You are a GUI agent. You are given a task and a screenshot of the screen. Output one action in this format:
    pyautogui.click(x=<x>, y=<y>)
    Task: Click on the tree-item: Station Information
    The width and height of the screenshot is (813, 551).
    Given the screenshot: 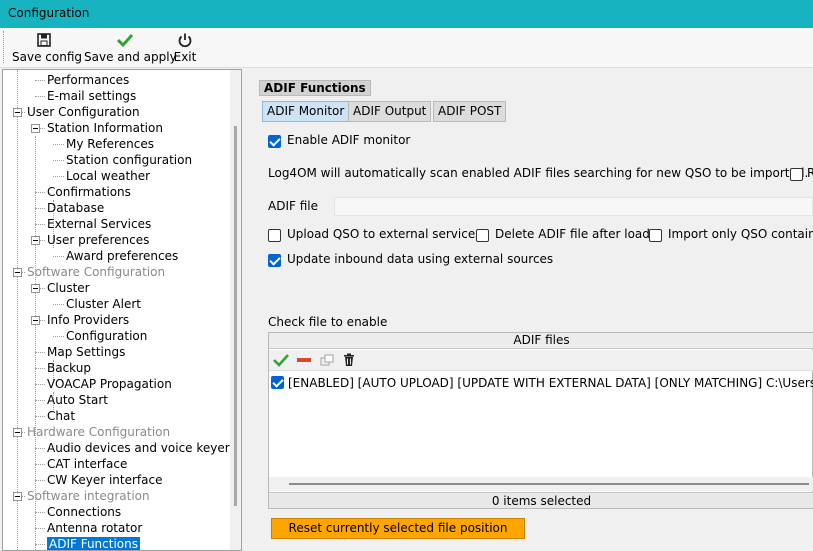 What is the action you would take?
    pyautogui.click(x=105, y=128)
    